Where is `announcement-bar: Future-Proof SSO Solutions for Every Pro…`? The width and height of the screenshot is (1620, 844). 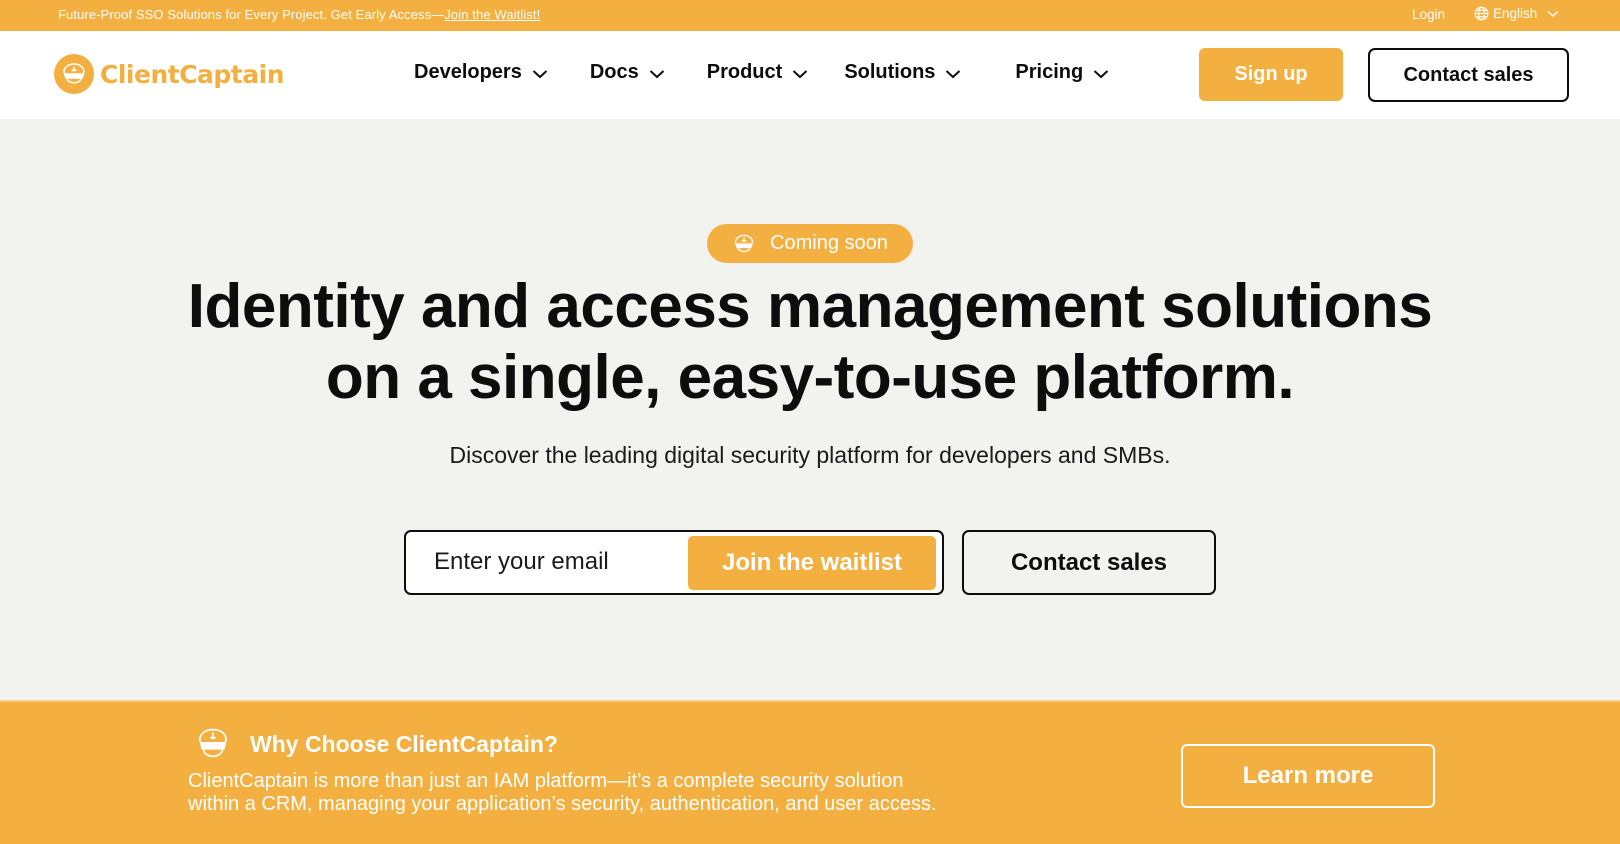 announcement-bar: Future-Proof SSO Solutions for Every Pro… is located at coordinates (810, 15).